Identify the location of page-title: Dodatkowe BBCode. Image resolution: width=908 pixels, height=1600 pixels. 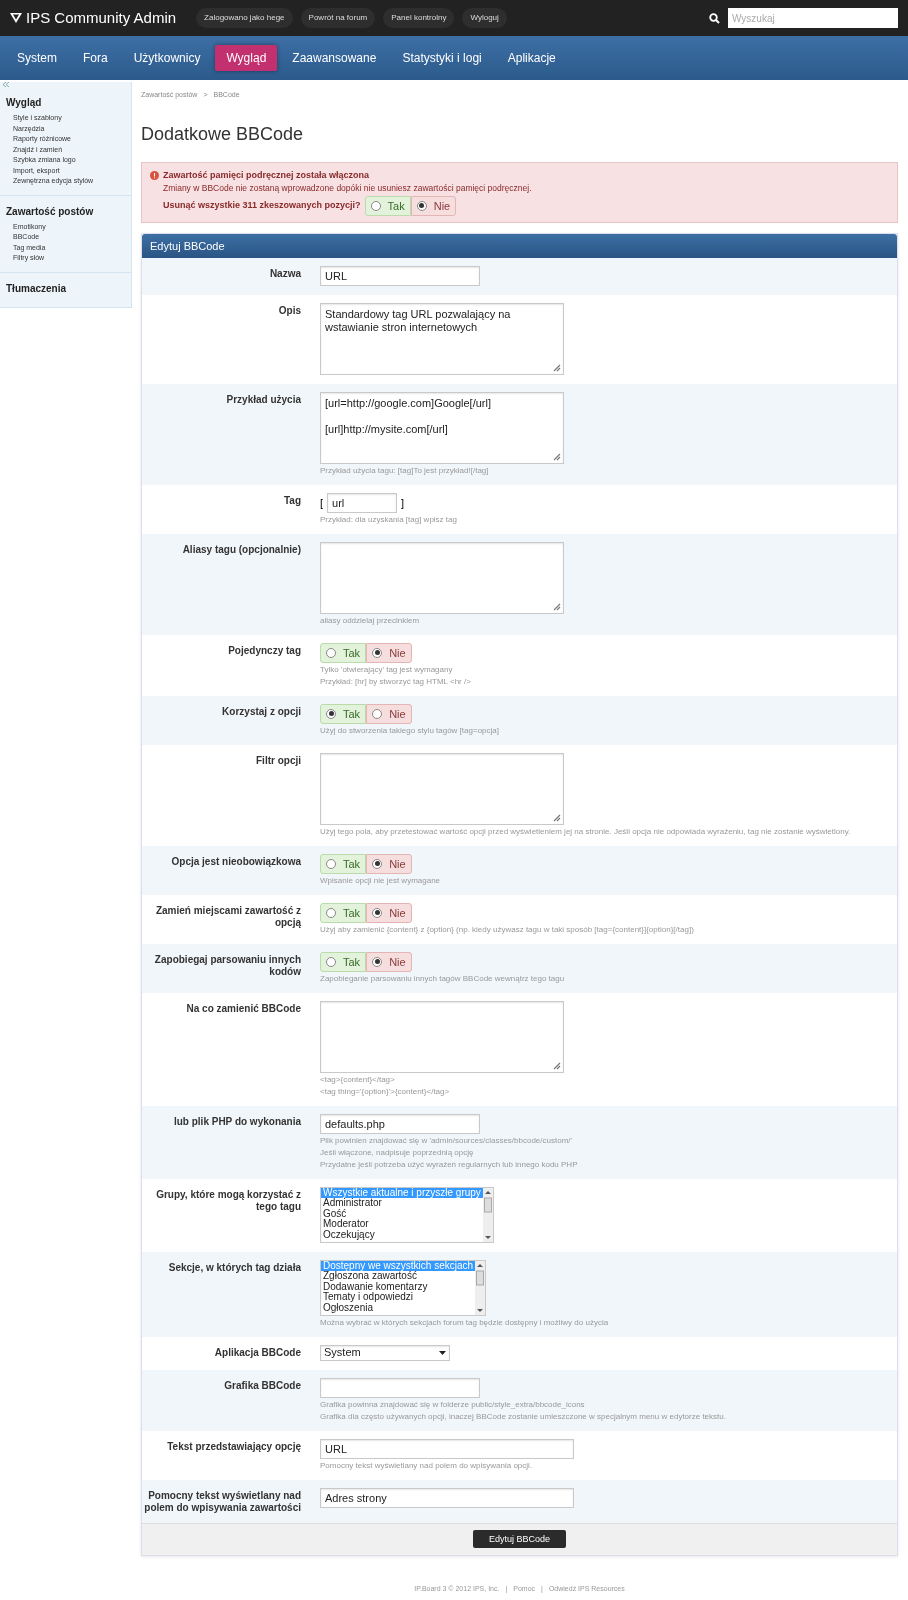
(223, 134).